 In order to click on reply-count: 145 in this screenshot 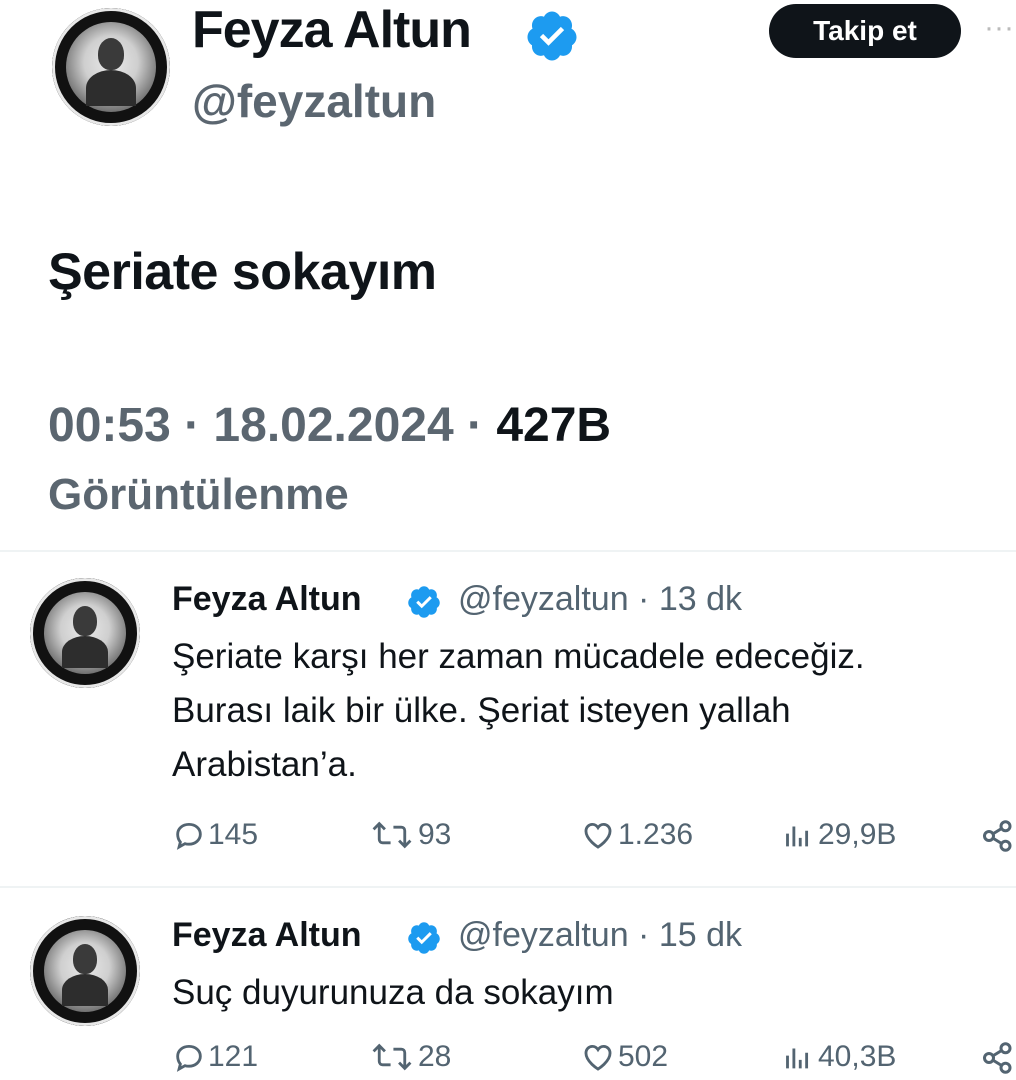, I will do `click(233, 834)`.